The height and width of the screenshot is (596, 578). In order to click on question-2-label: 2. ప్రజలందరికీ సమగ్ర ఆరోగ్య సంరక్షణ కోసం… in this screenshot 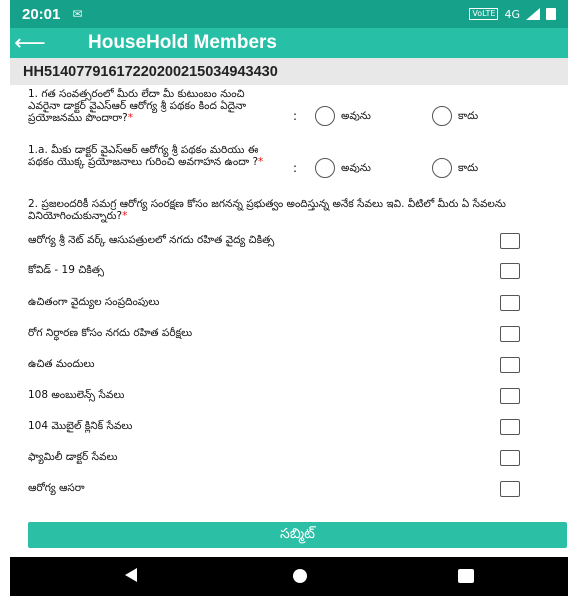, I will do `click(267, 210)`.